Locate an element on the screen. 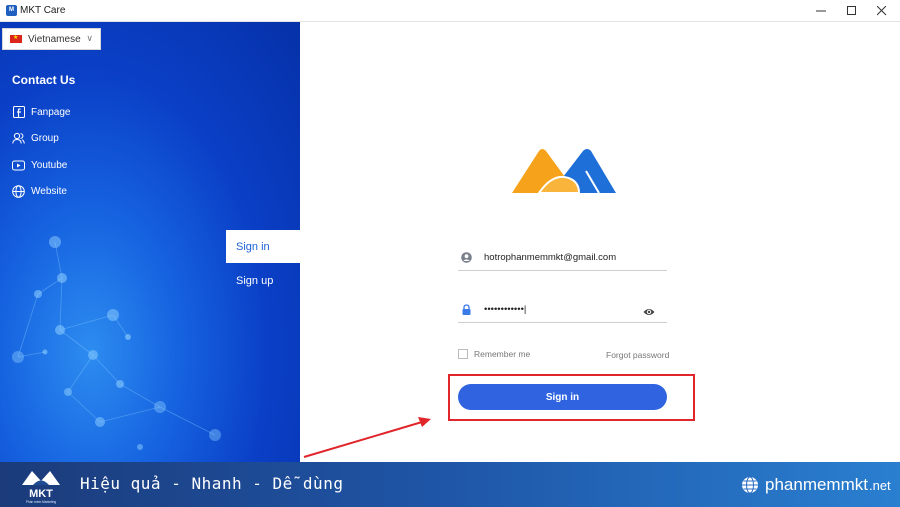  youtube-icon is located at coordinates (18, 165).